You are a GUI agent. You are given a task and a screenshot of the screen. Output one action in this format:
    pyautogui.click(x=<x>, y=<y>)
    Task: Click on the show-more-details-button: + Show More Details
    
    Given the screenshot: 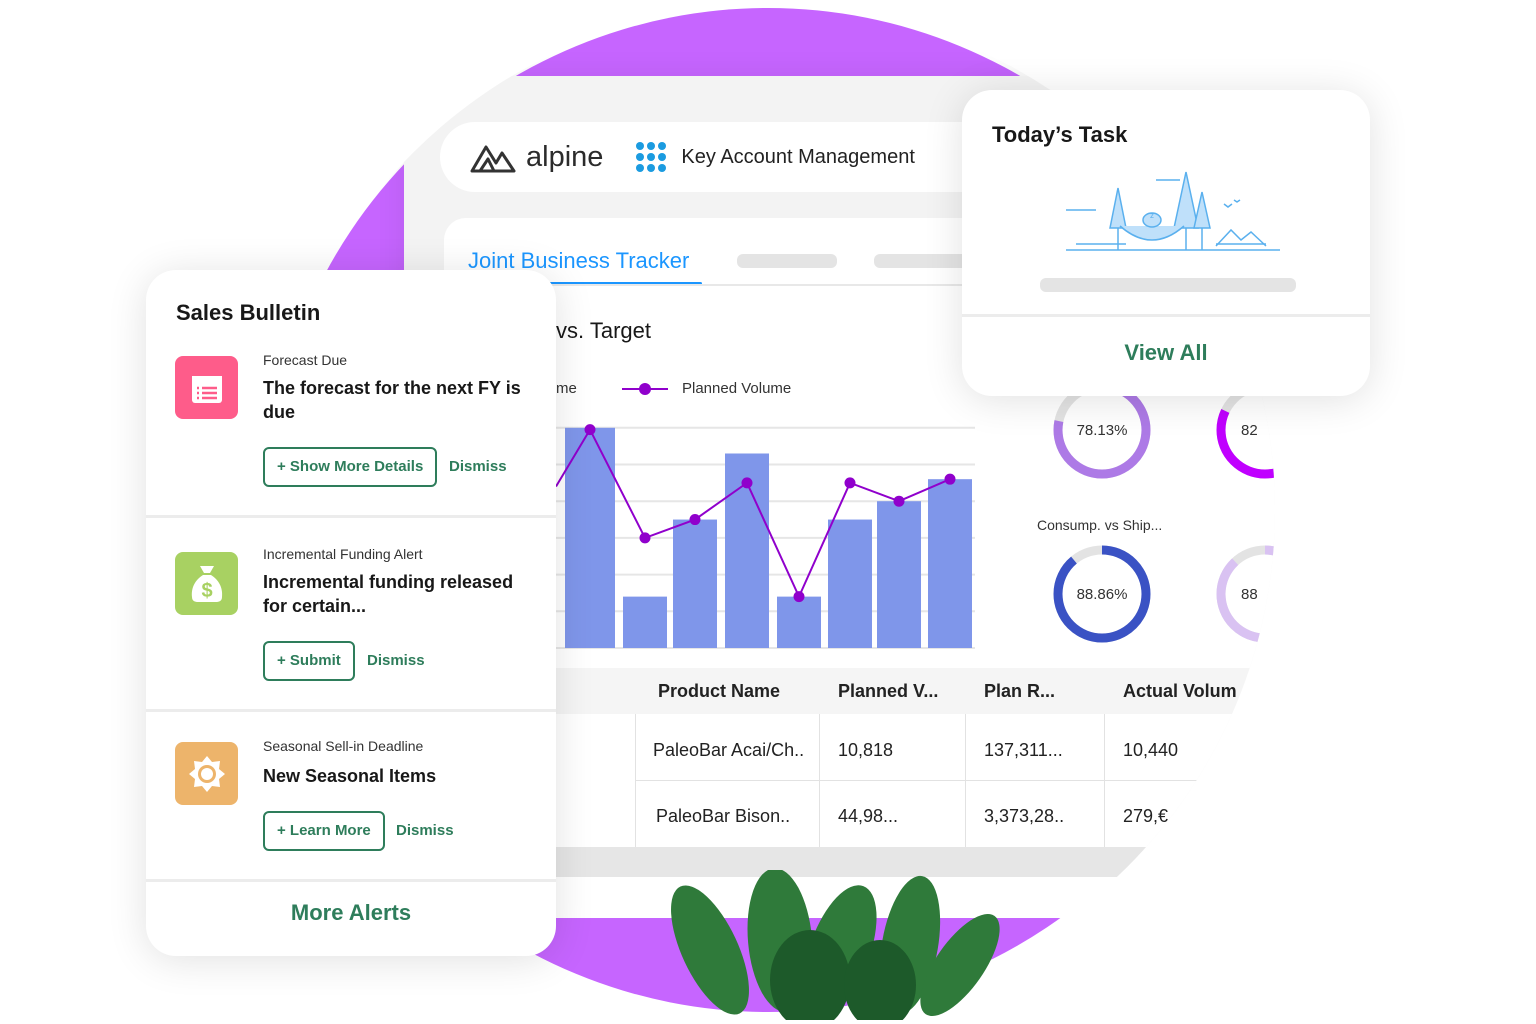 What is the action you would take?
    pyautogui.click(x=350, y=467)
    